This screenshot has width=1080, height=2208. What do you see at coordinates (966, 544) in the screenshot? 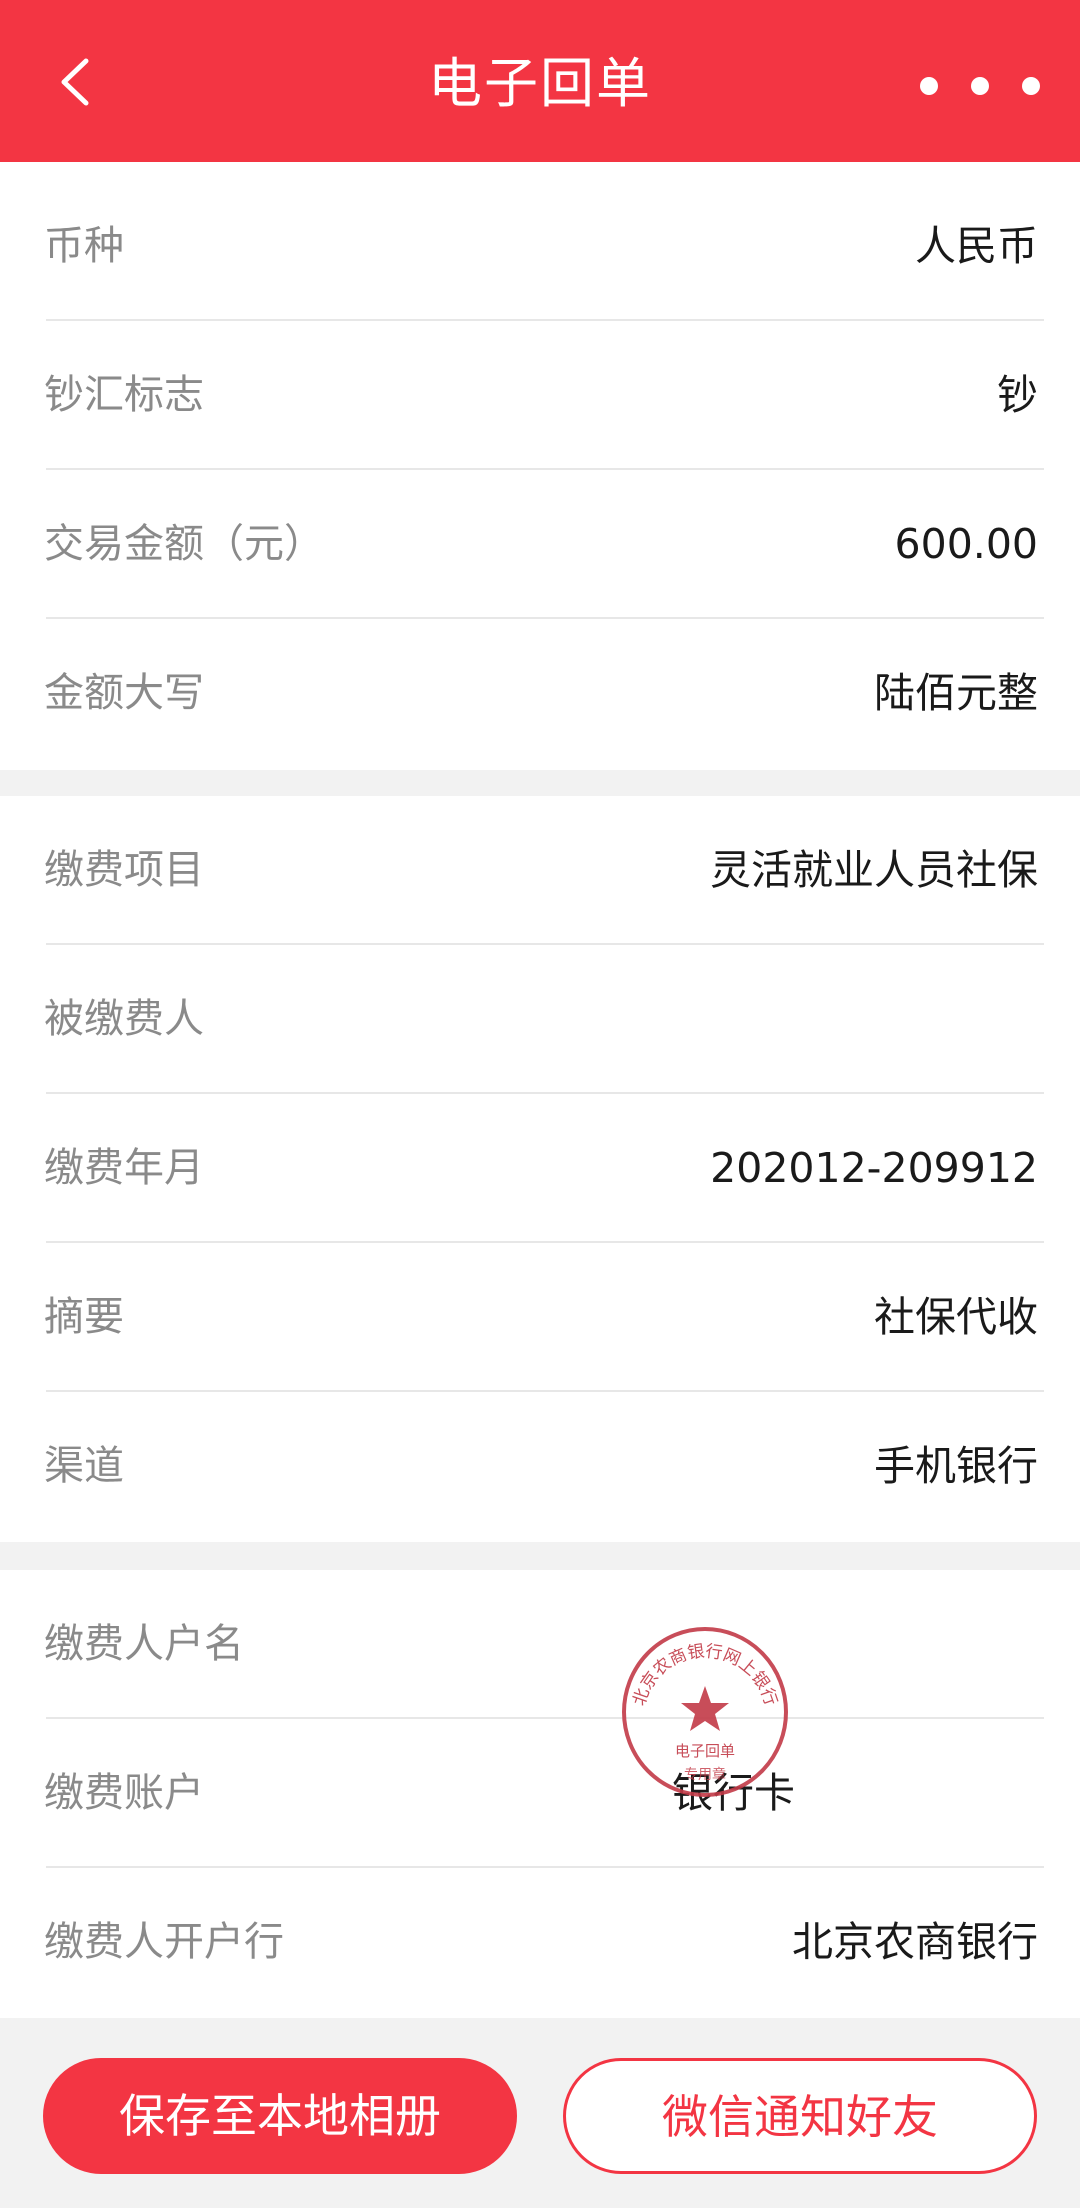
I see `row-value: 600.00` at bounding box center [966, 544].